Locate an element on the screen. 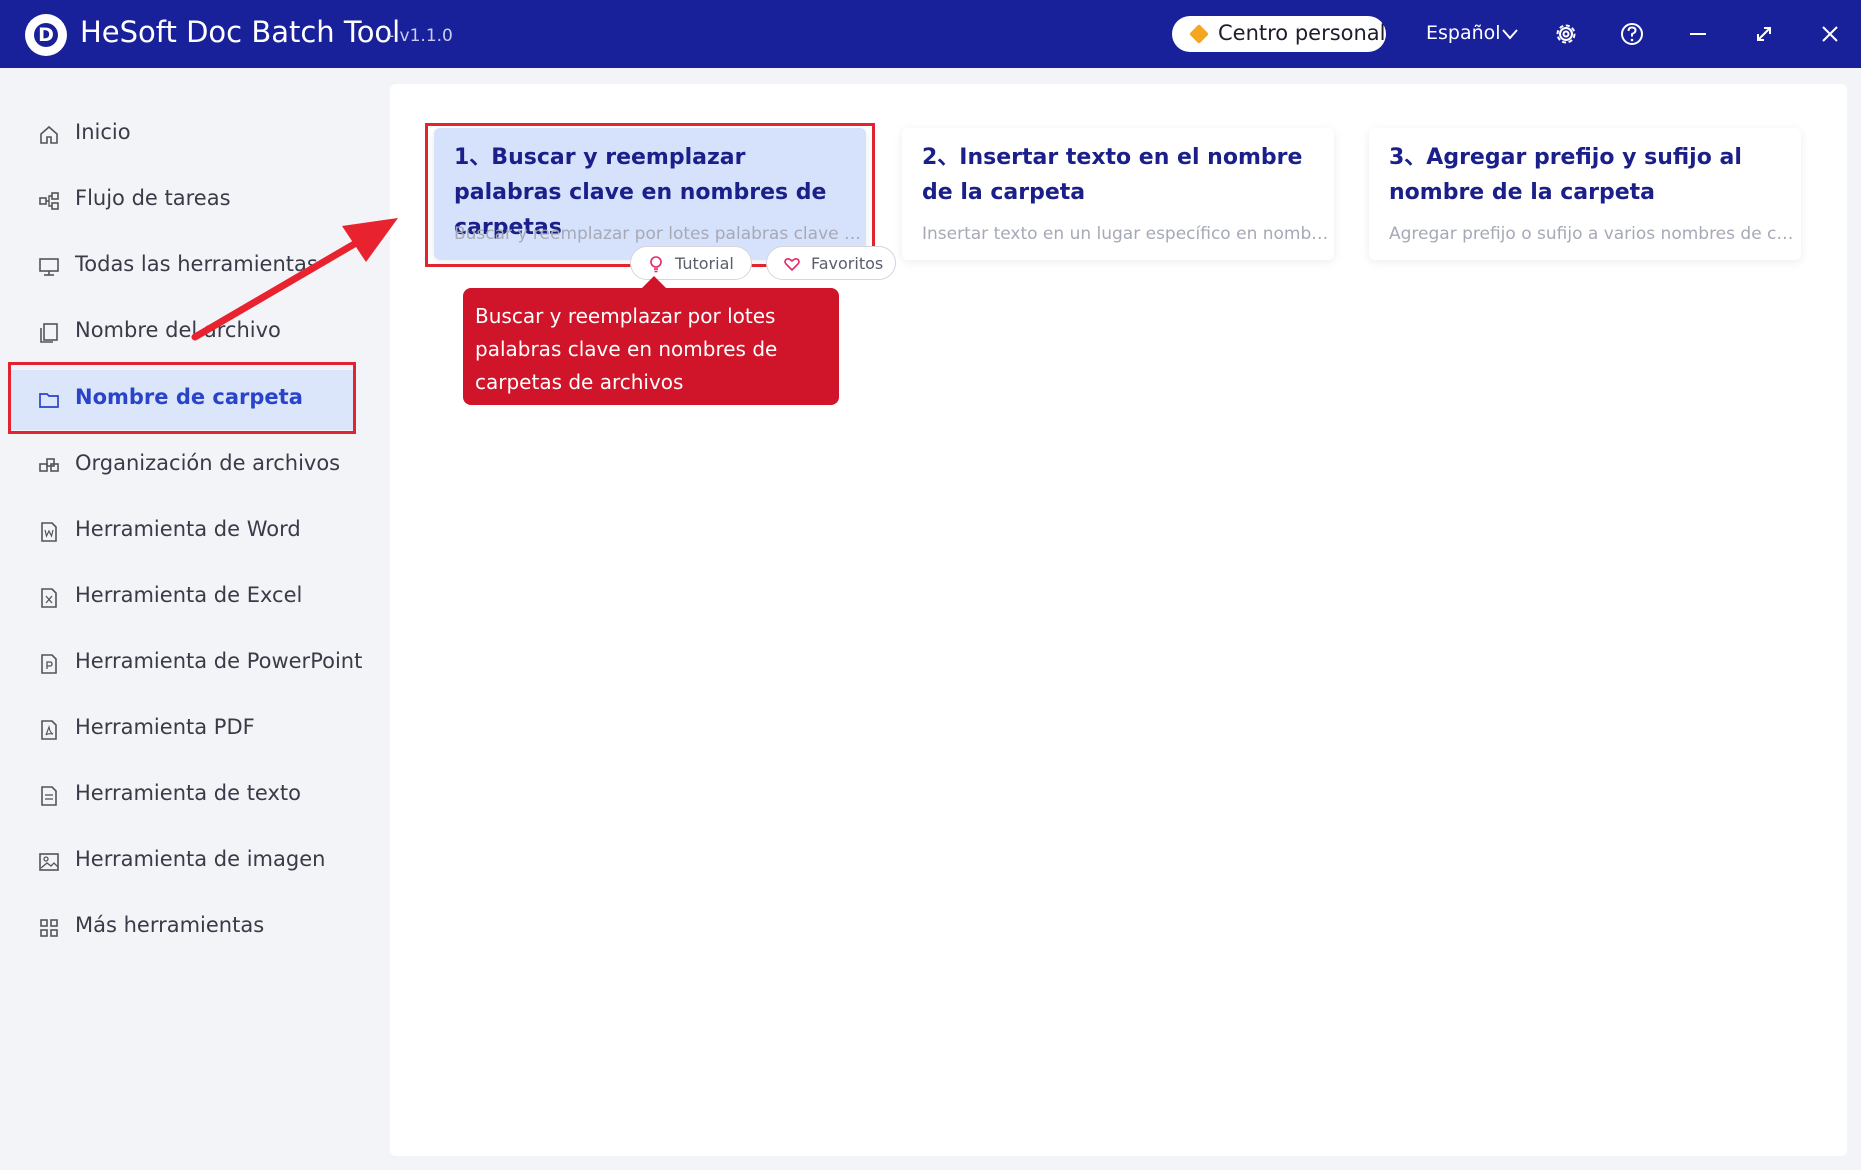 Image resolution: width=1861 pixels, height=1170 pixels. grid-icon is located at coordinates (49, 928).